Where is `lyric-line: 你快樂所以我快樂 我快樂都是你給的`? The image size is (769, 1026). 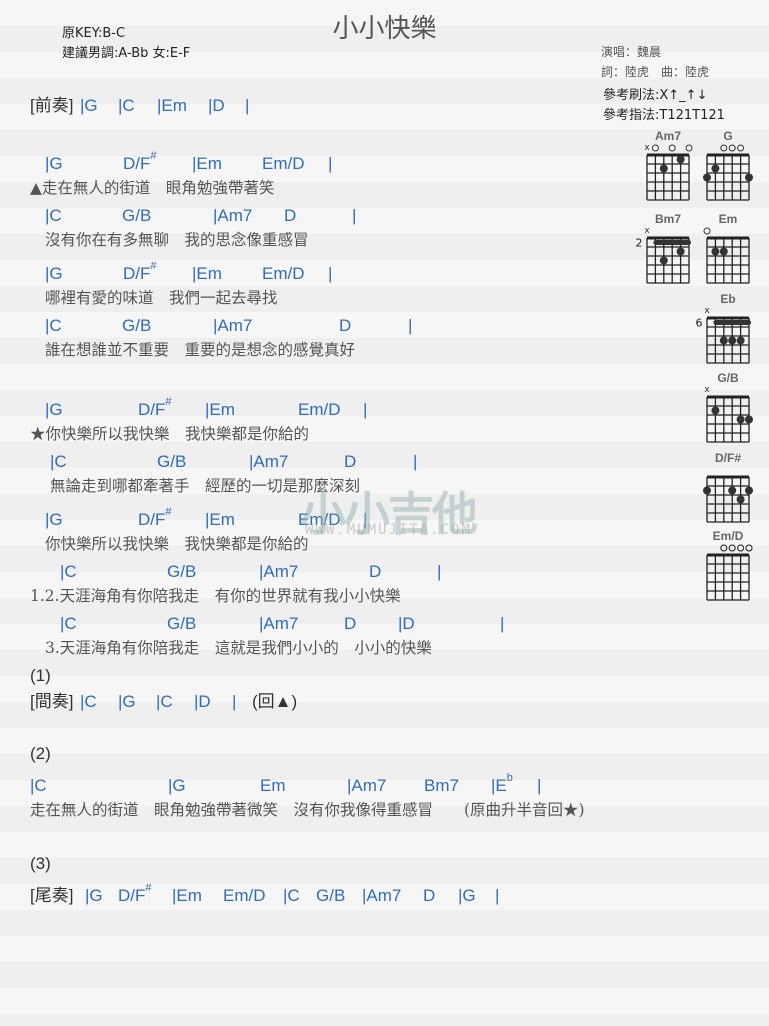
lyric-line: 你快樂所以我快樂 我快樂都是你給的 is located at coordinates (177, 544).